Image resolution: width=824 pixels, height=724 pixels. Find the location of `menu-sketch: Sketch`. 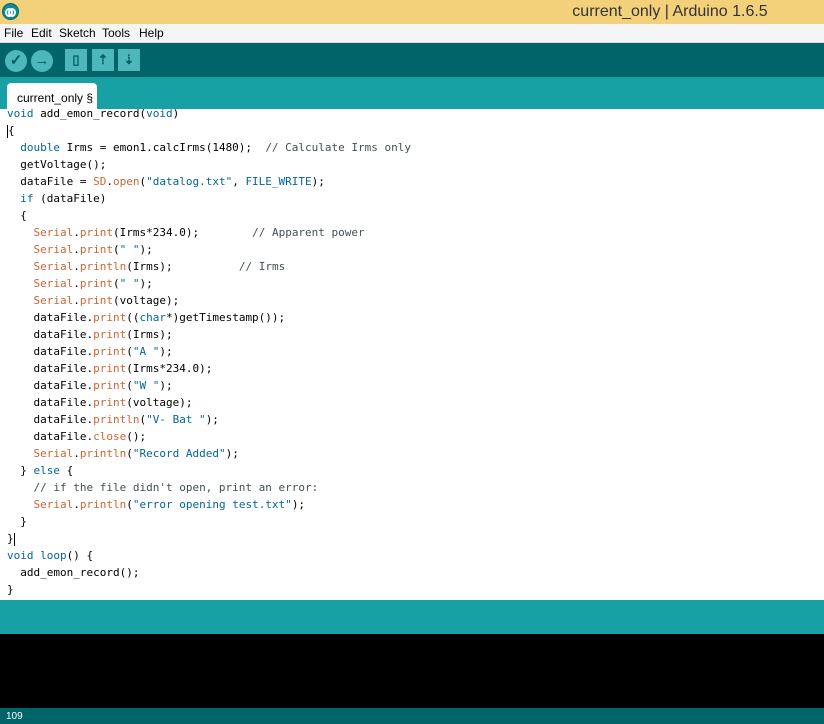

menu-sketch: Sketch is located at coordinates (77, 33).